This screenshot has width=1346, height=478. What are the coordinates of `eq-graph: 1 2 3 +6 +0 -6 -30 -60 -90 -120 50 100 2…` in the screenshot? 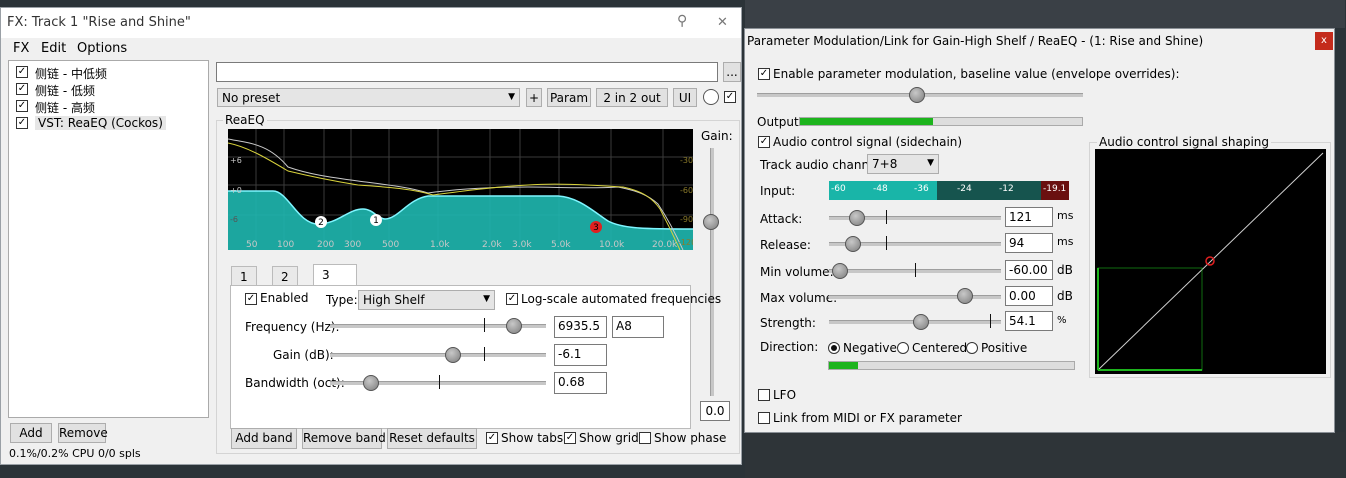 It's located at (460, 189).